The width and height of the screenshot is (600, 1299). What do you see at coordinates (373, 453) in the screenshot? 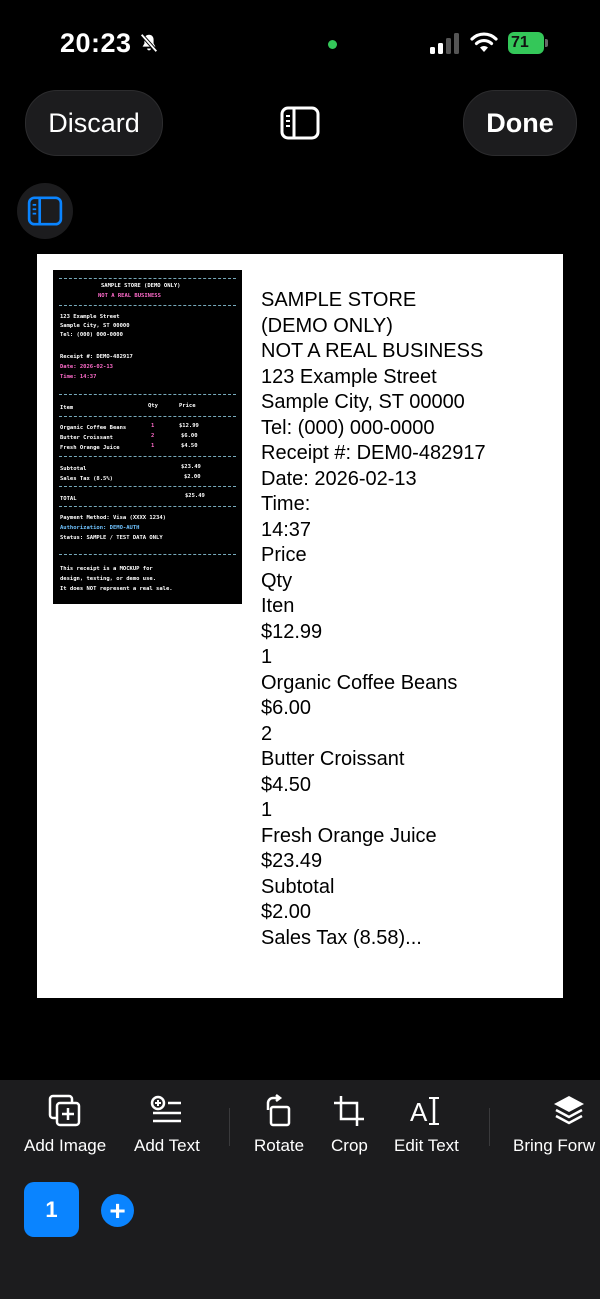
I see `ocr-line: Receipt #: DEM0-482917` at bounding box center [373, 453].